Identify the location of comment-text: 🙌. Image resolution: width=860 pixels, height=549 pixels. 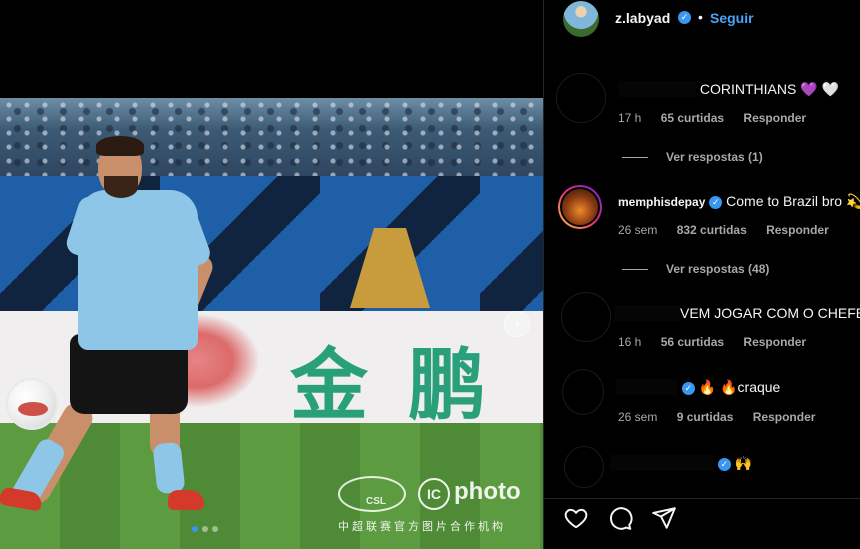
(743, 463).